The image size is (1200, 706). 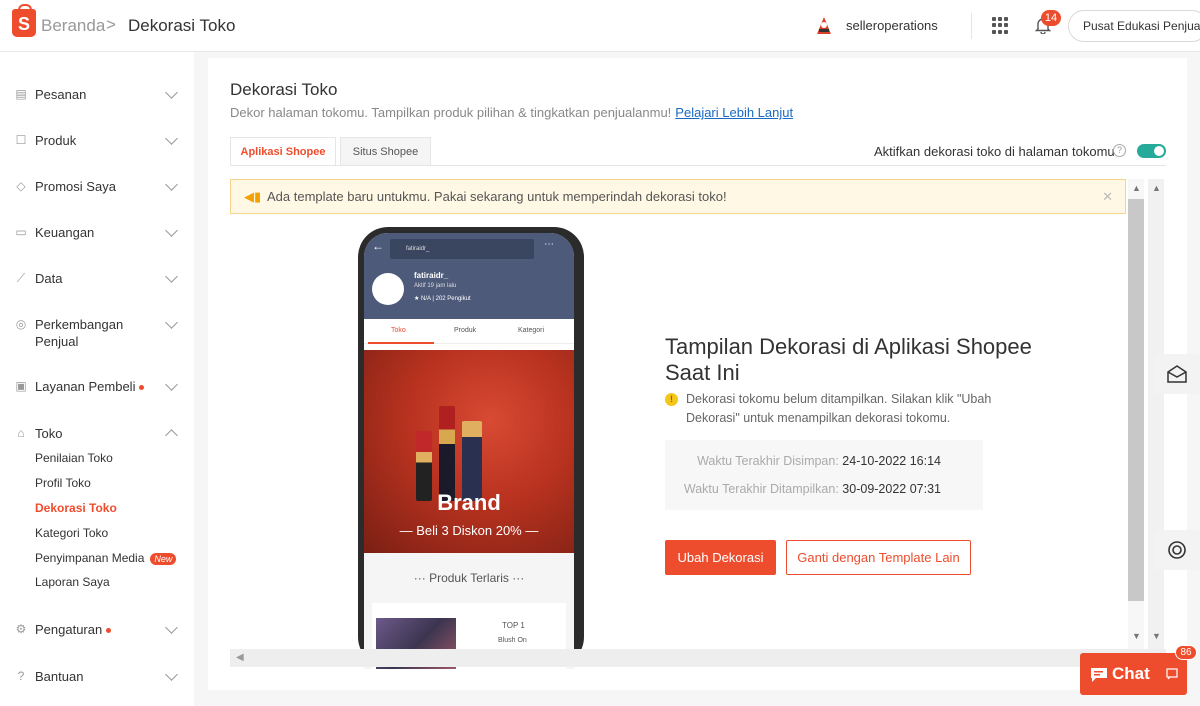 I want to click on seller-education-button: Pusat Edukasi Penjual, so click(x=1134, y=26).